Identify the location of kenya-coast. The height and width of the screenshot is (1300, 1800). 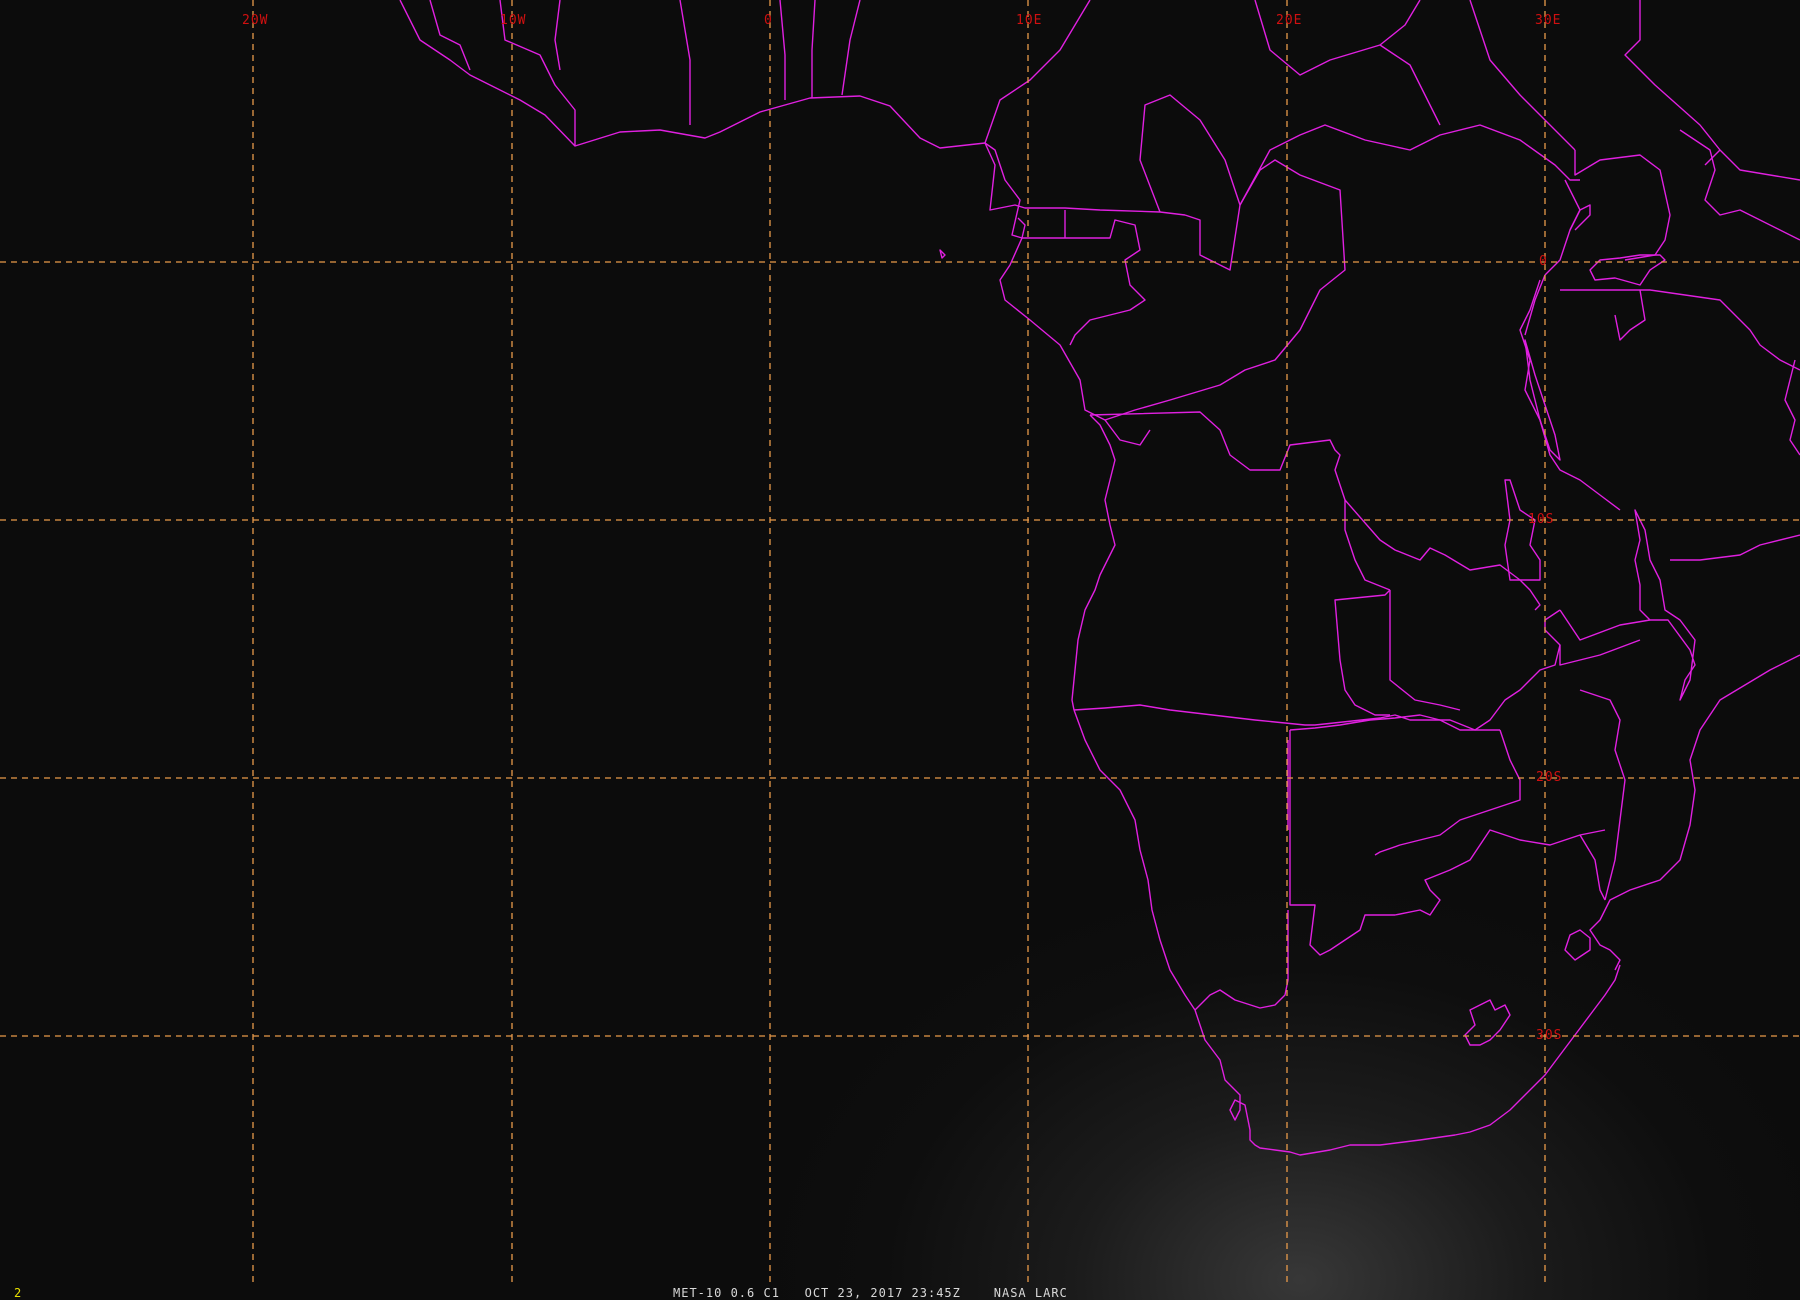
(1792, 407).